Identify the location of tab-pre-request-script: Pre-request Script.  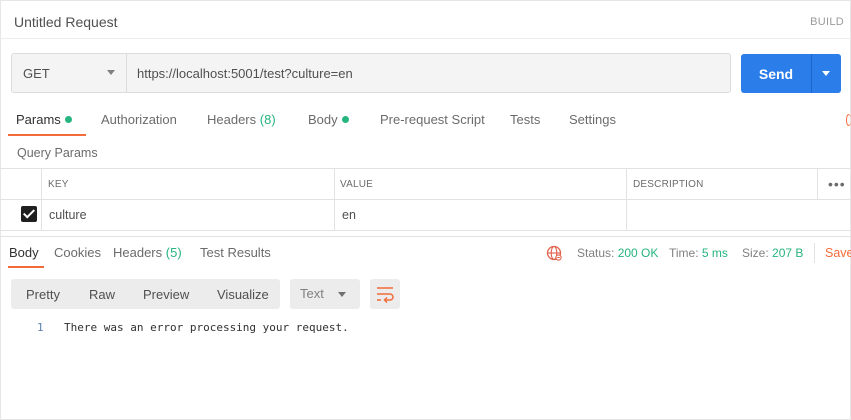
(432, 119).